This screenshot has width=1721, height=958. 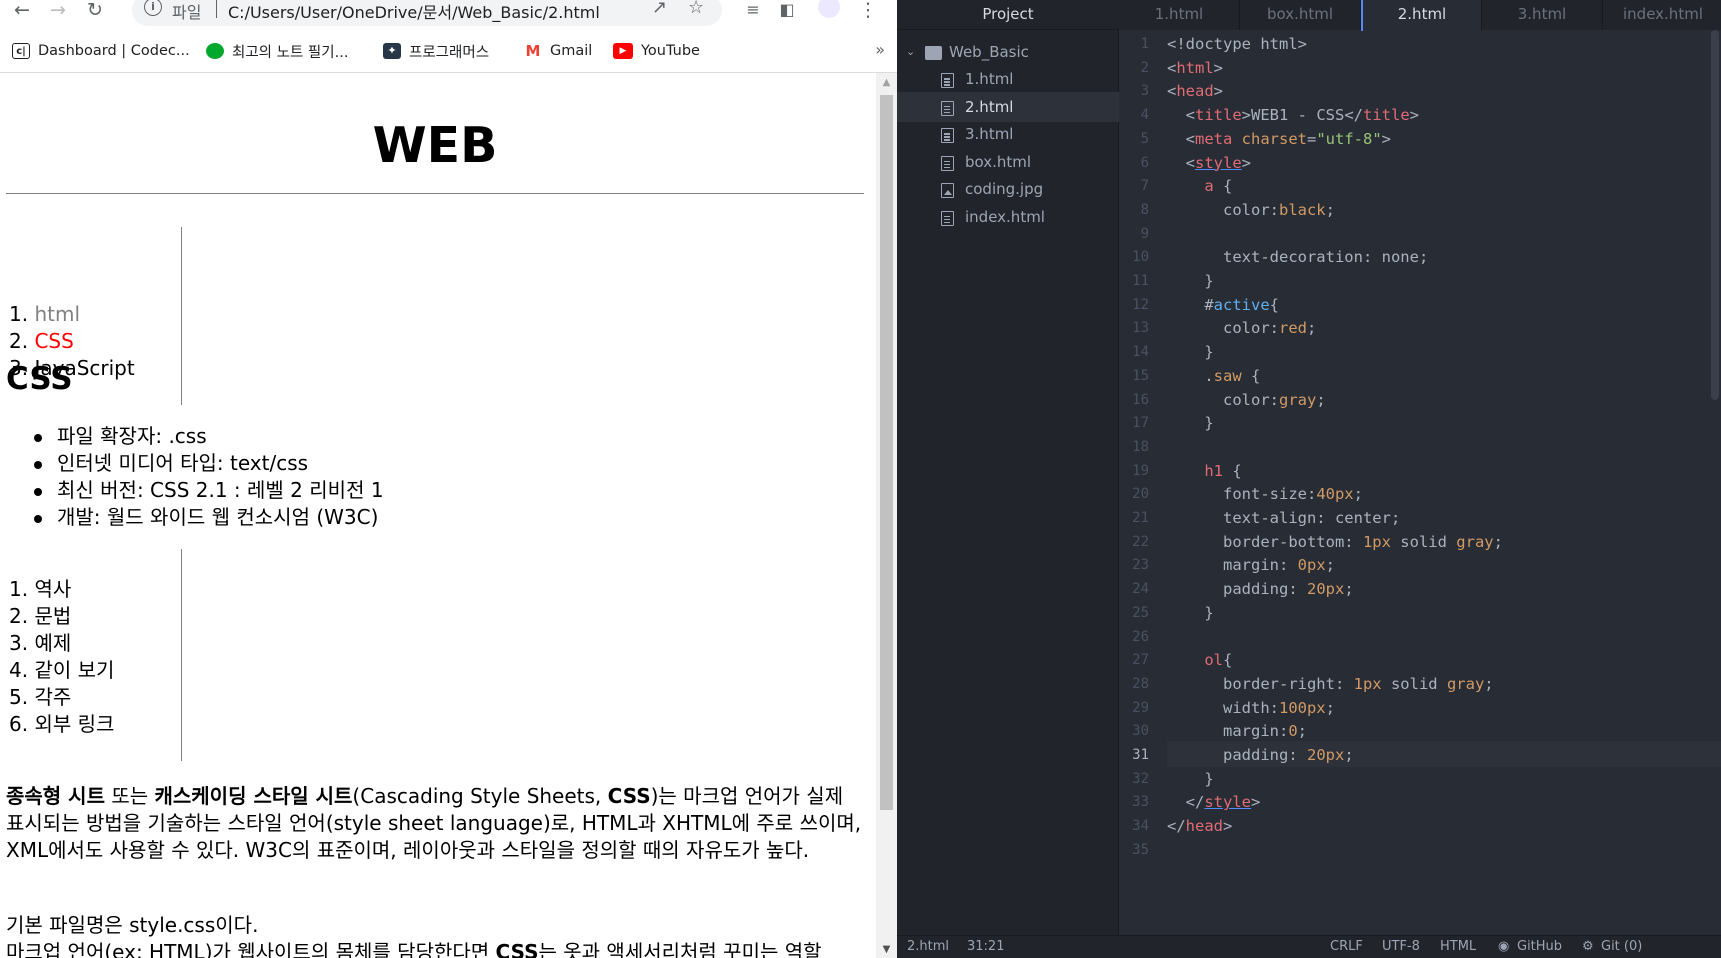 What do you see at coordinates (1588, 946) in the screenshot?
I see `git-icon: ⚙` at bounding box center [1588, 946].